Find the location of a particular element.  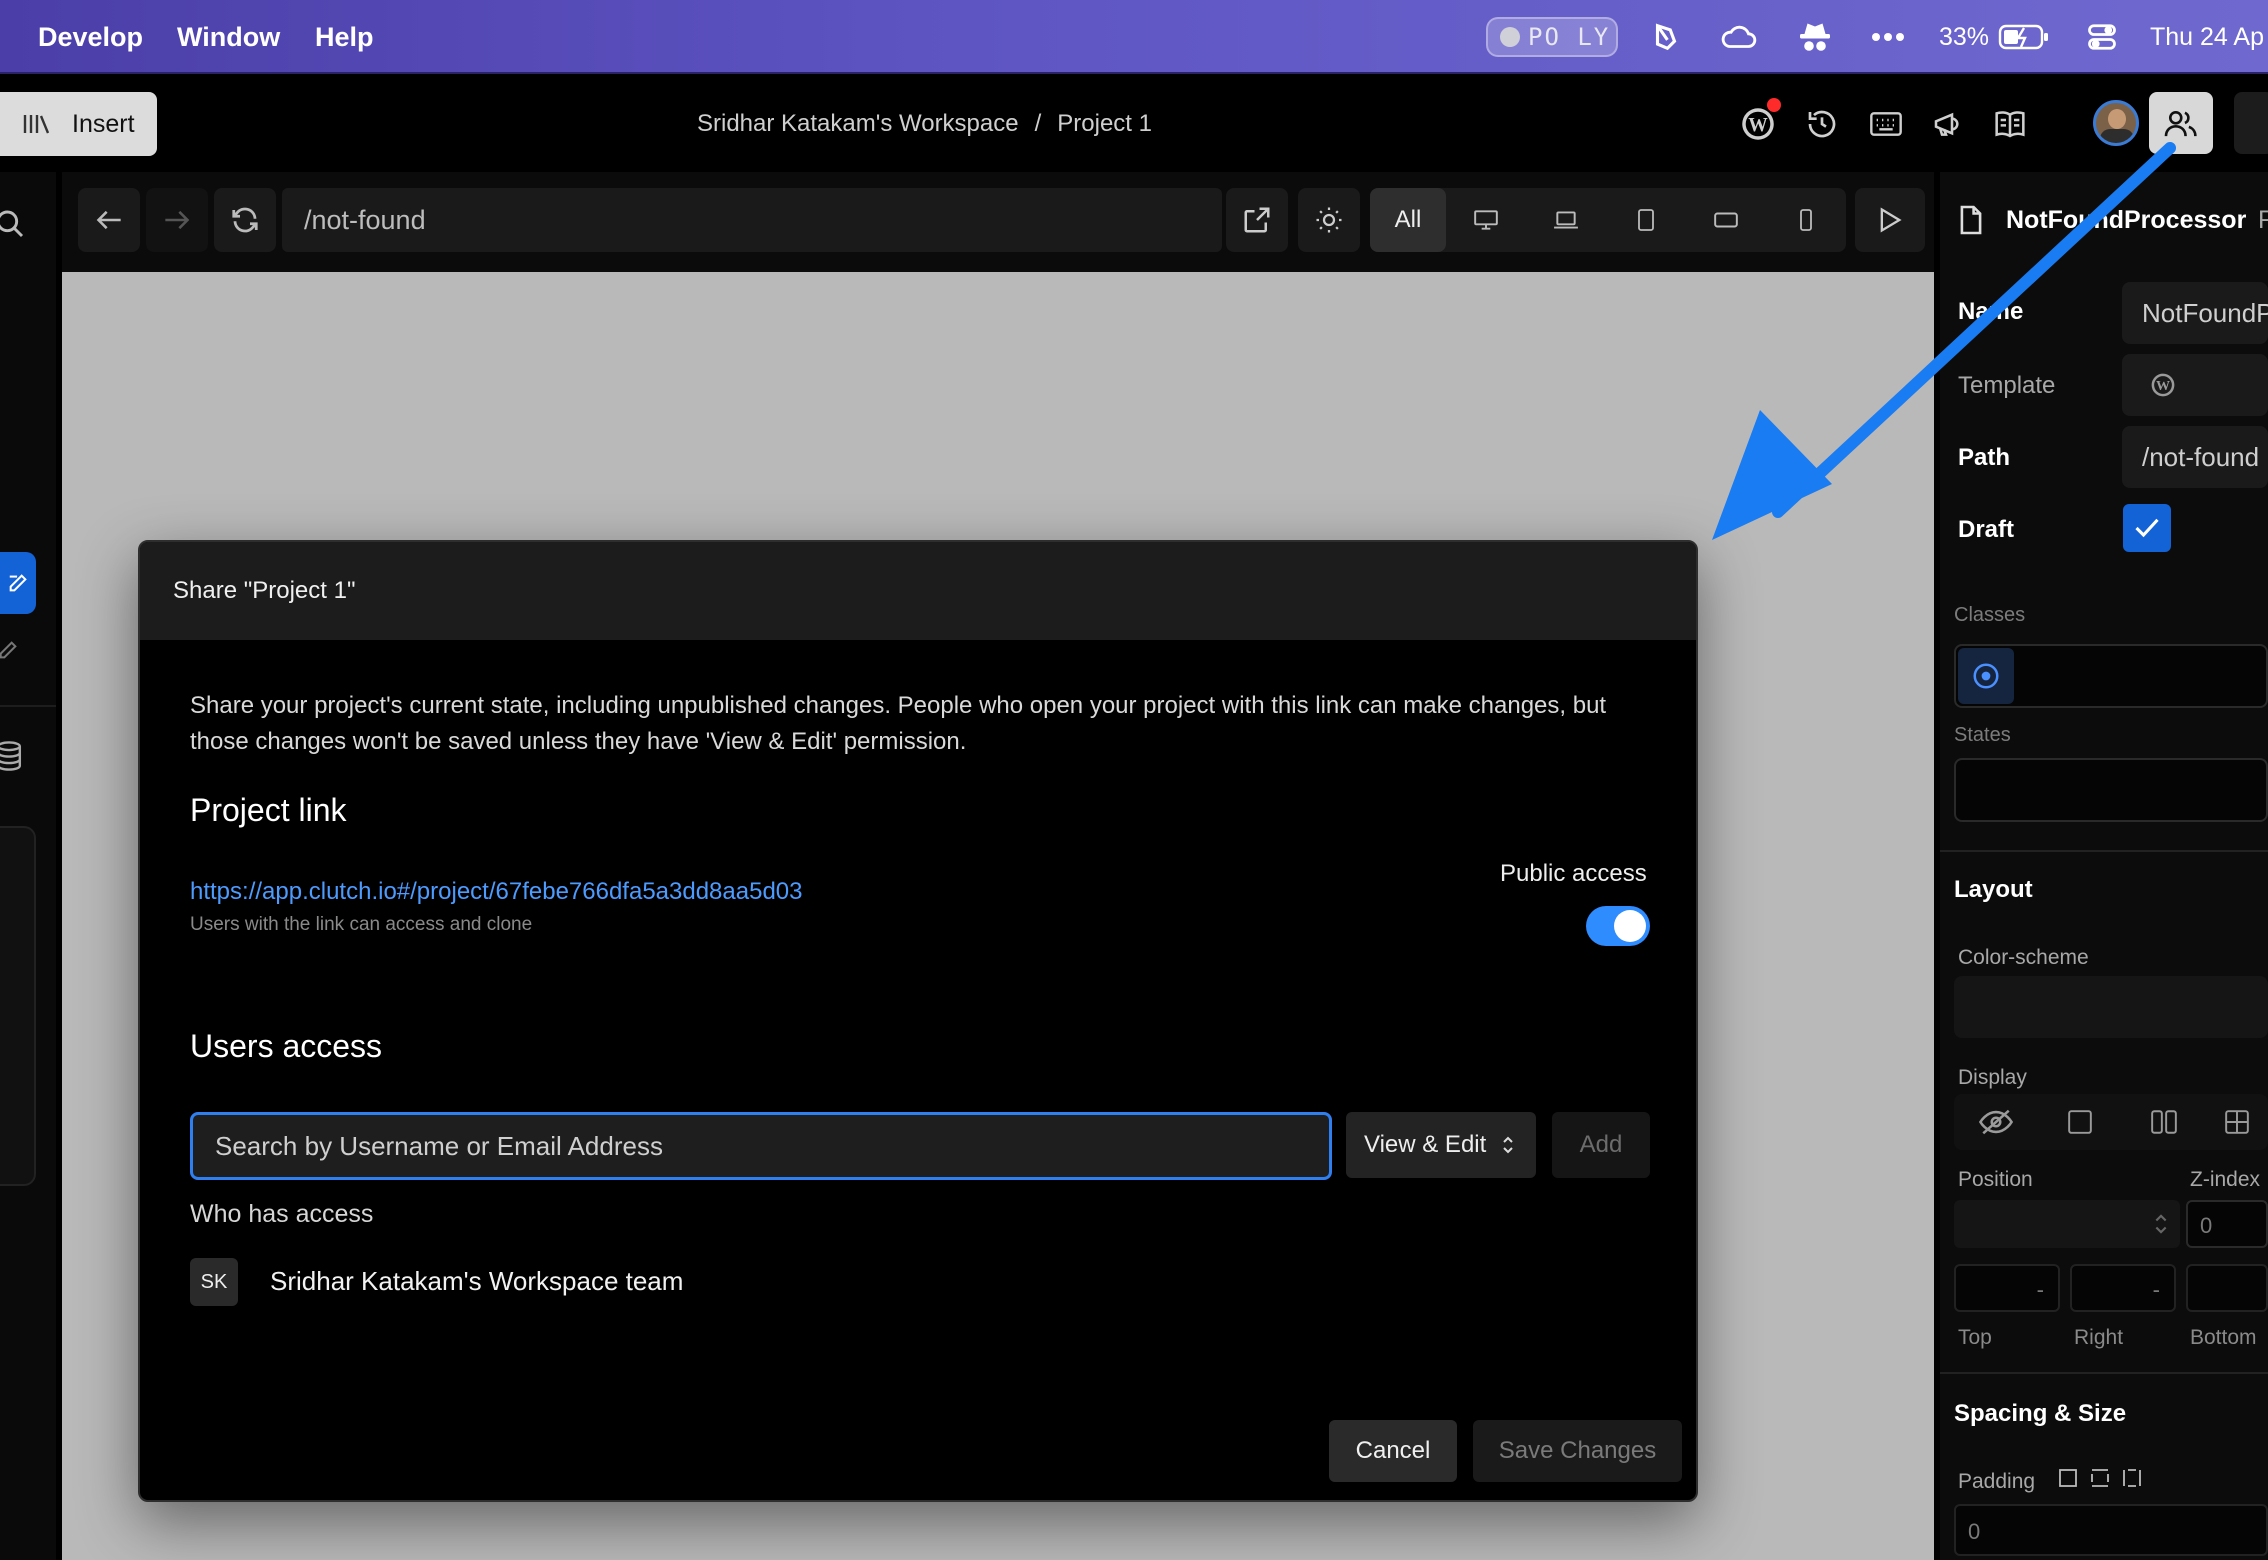

target-icon is located at coordinates (1986, 676).